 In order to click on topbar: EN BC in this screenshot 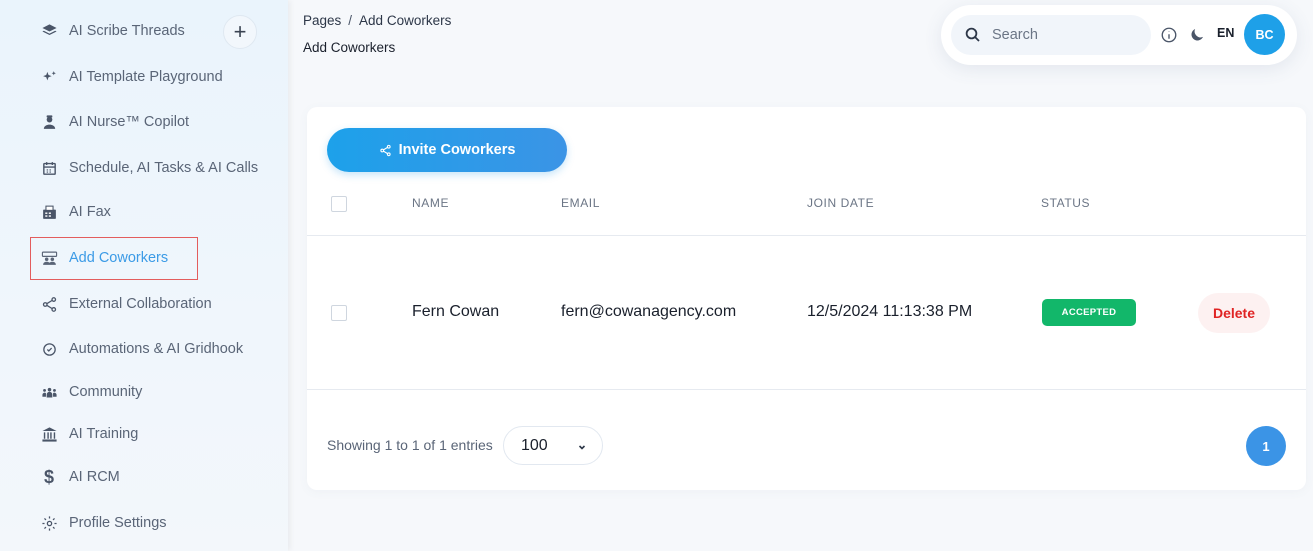, I will do `click(1119, 35)`.